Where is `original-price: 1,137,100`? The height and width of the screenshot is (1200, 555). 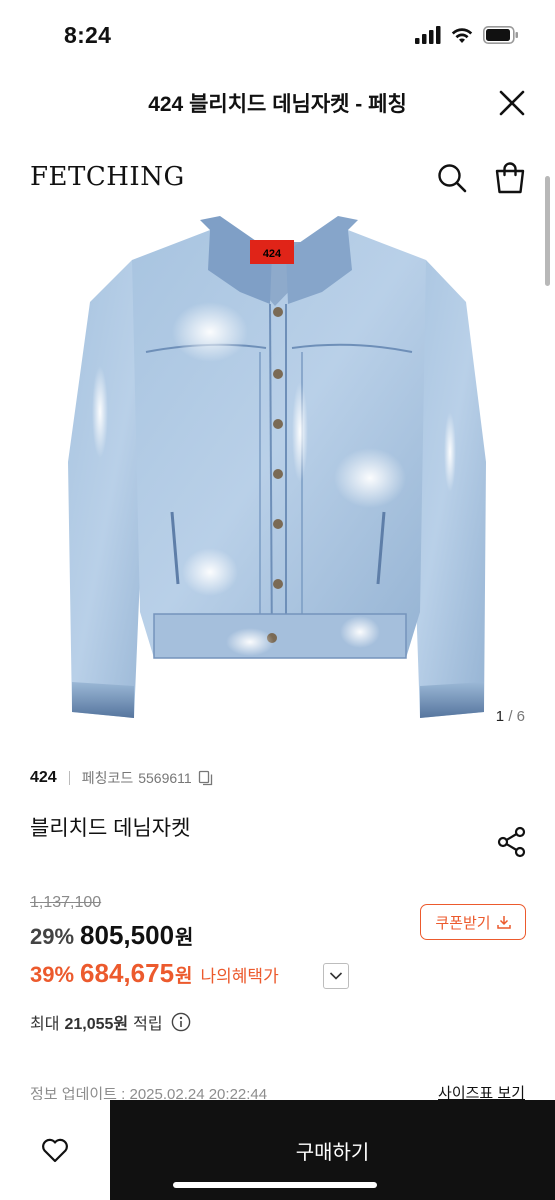 original-price: 1,137,100 is located at coordinates (66, 902).